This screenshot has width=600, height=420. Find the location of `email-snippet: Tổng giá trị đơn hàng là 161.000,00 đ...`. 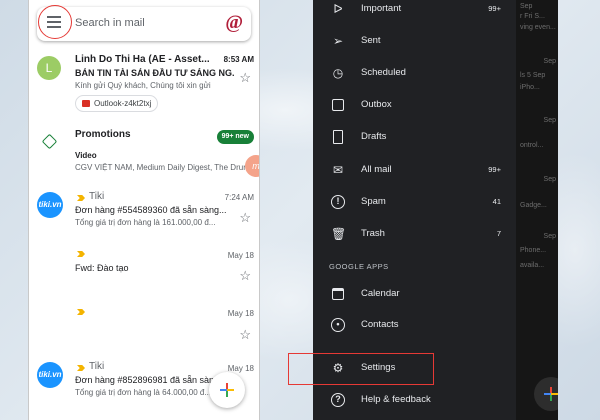

email-snippet: Tổng giá trị đơn hàng là 161.000,00 đ... is located at coordinates (145, 222).